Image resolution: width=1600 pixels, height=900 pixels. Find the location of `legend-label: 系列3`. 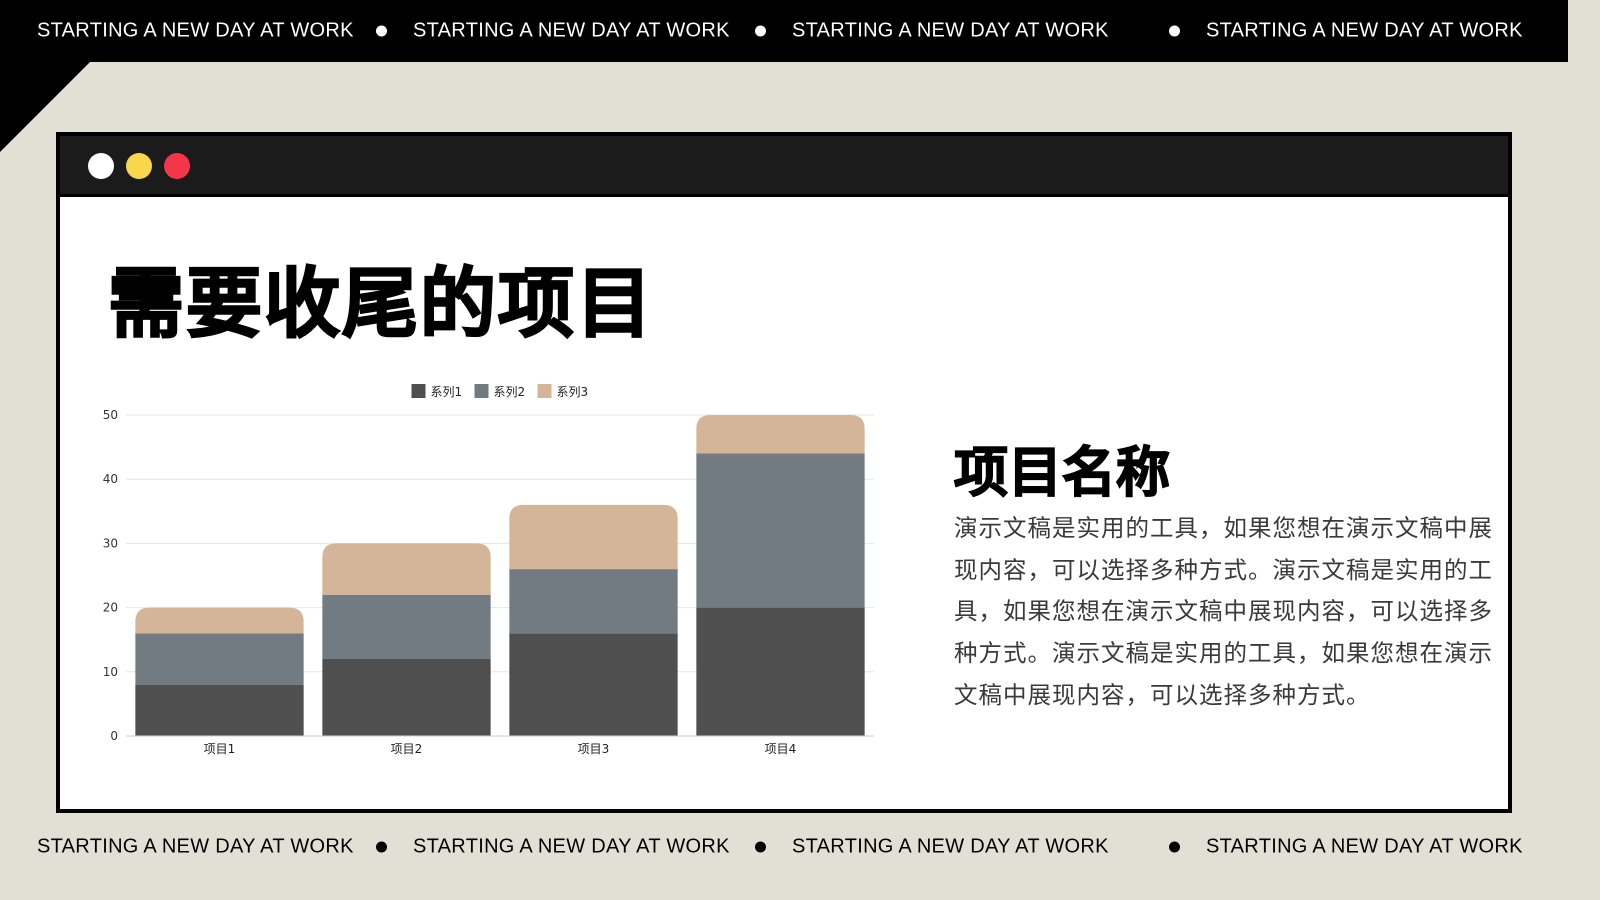

legend-label: 系列3 is located at coordinates (573, 392).